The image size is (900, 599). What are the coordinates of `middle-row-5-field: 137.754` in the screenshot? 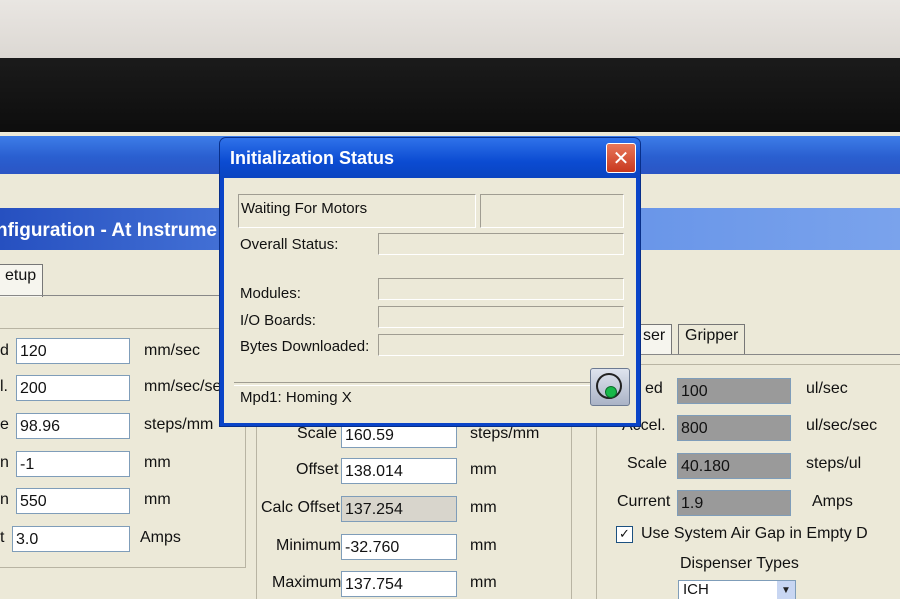 It's located at (399, 584).